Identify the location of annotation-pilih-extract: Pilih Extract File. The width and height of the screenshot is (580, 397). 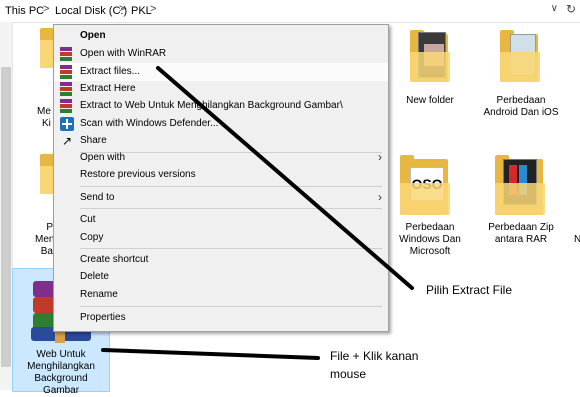
(469, 290).